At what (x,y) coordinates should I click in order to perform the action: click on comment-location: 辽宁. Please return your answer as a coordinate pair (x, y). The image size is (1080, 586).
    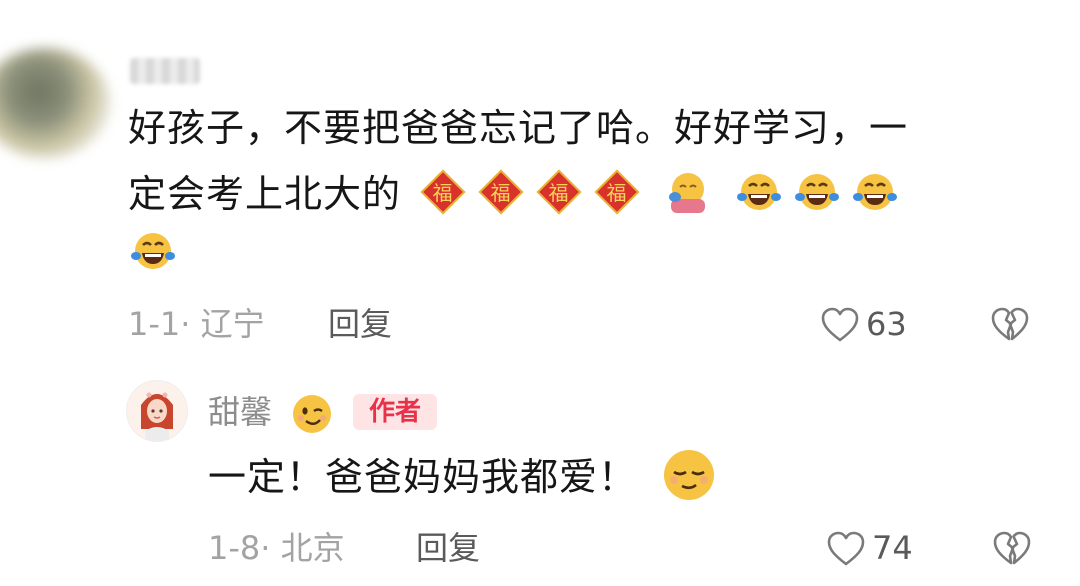
    Looking at the image, I should click on (232, 324).